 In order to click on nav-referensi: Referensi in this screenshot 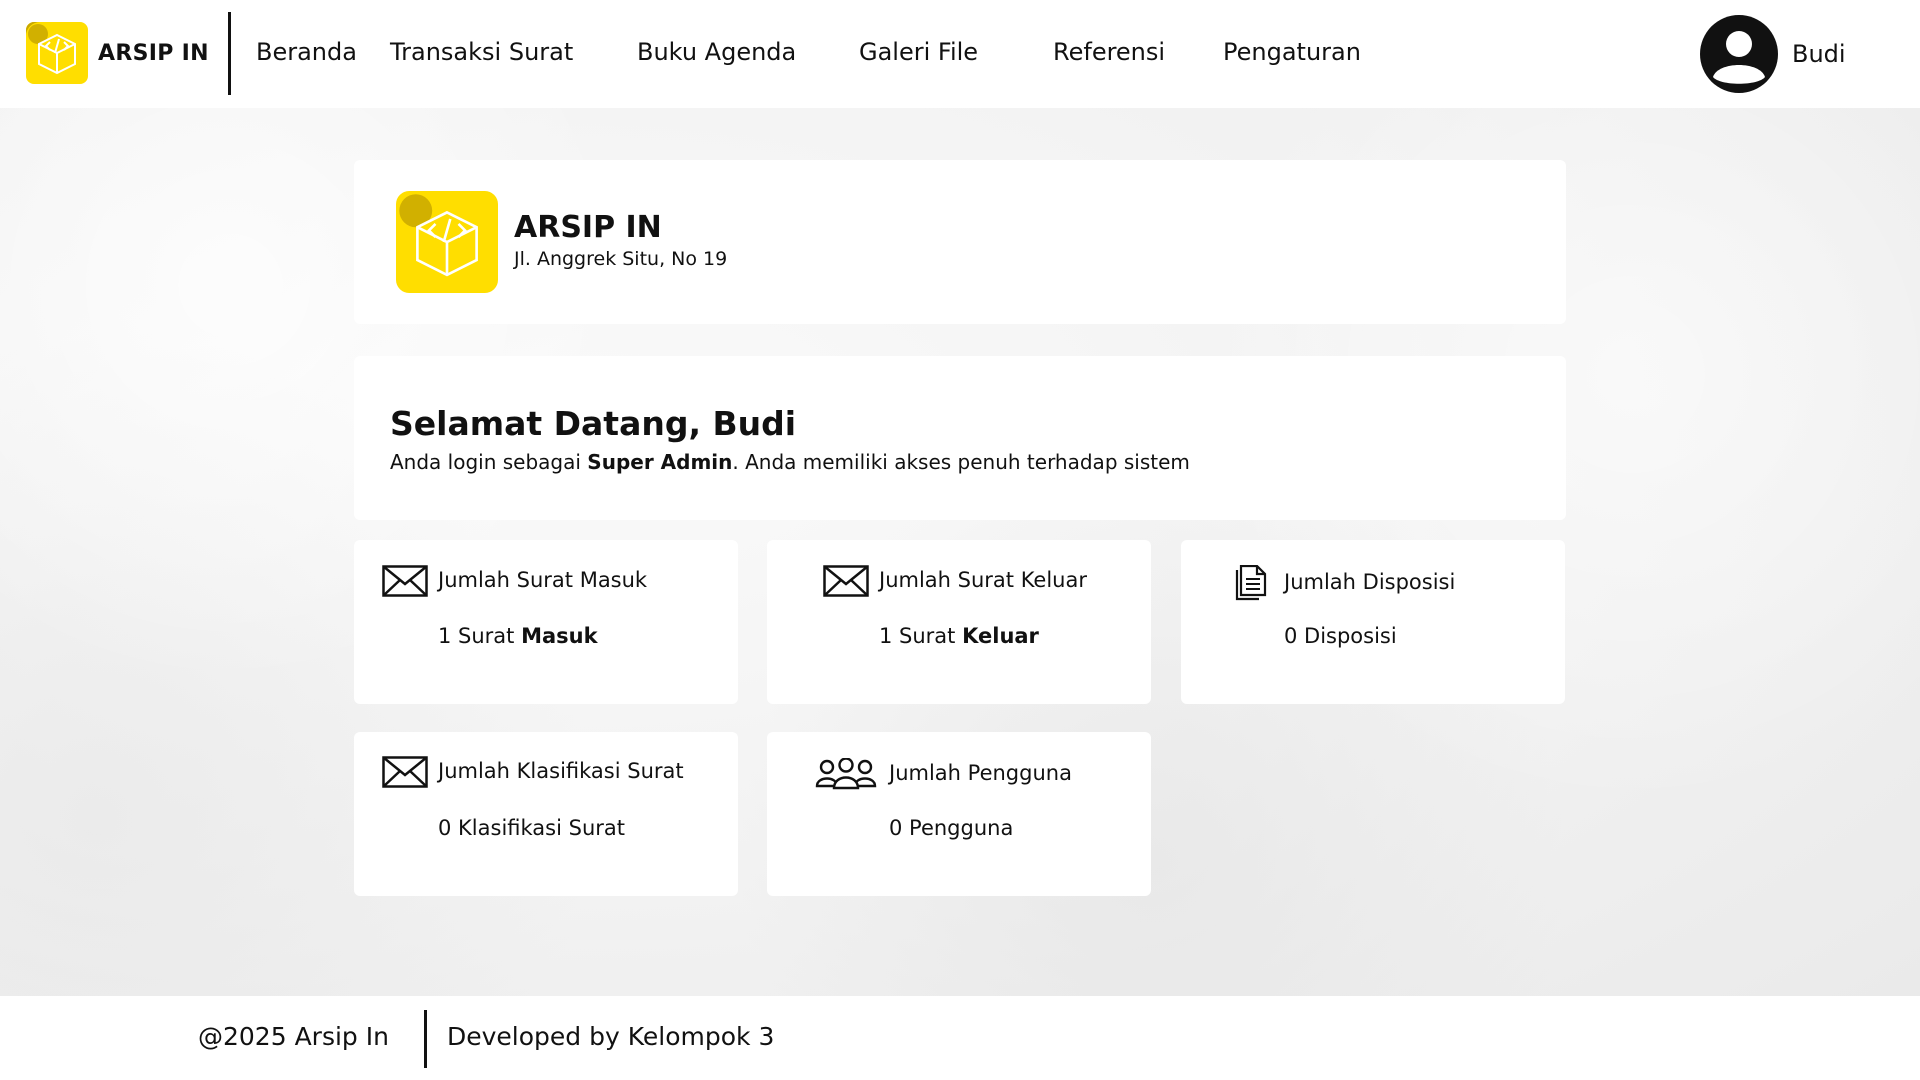, I will do `click(1109, 52)`.